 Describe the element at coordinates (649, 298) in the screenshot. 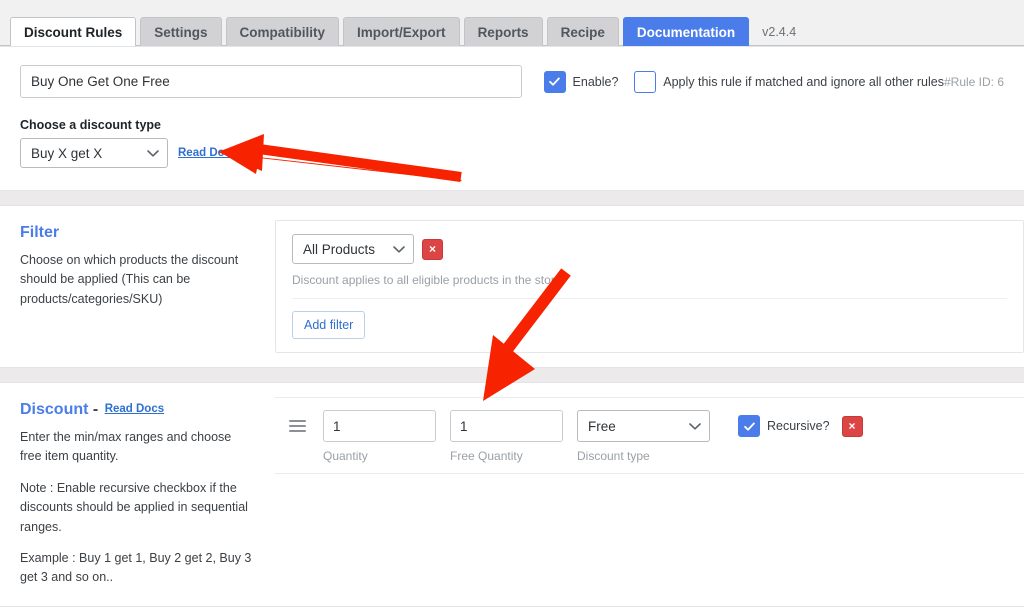

I see `filter-divider` at that location.